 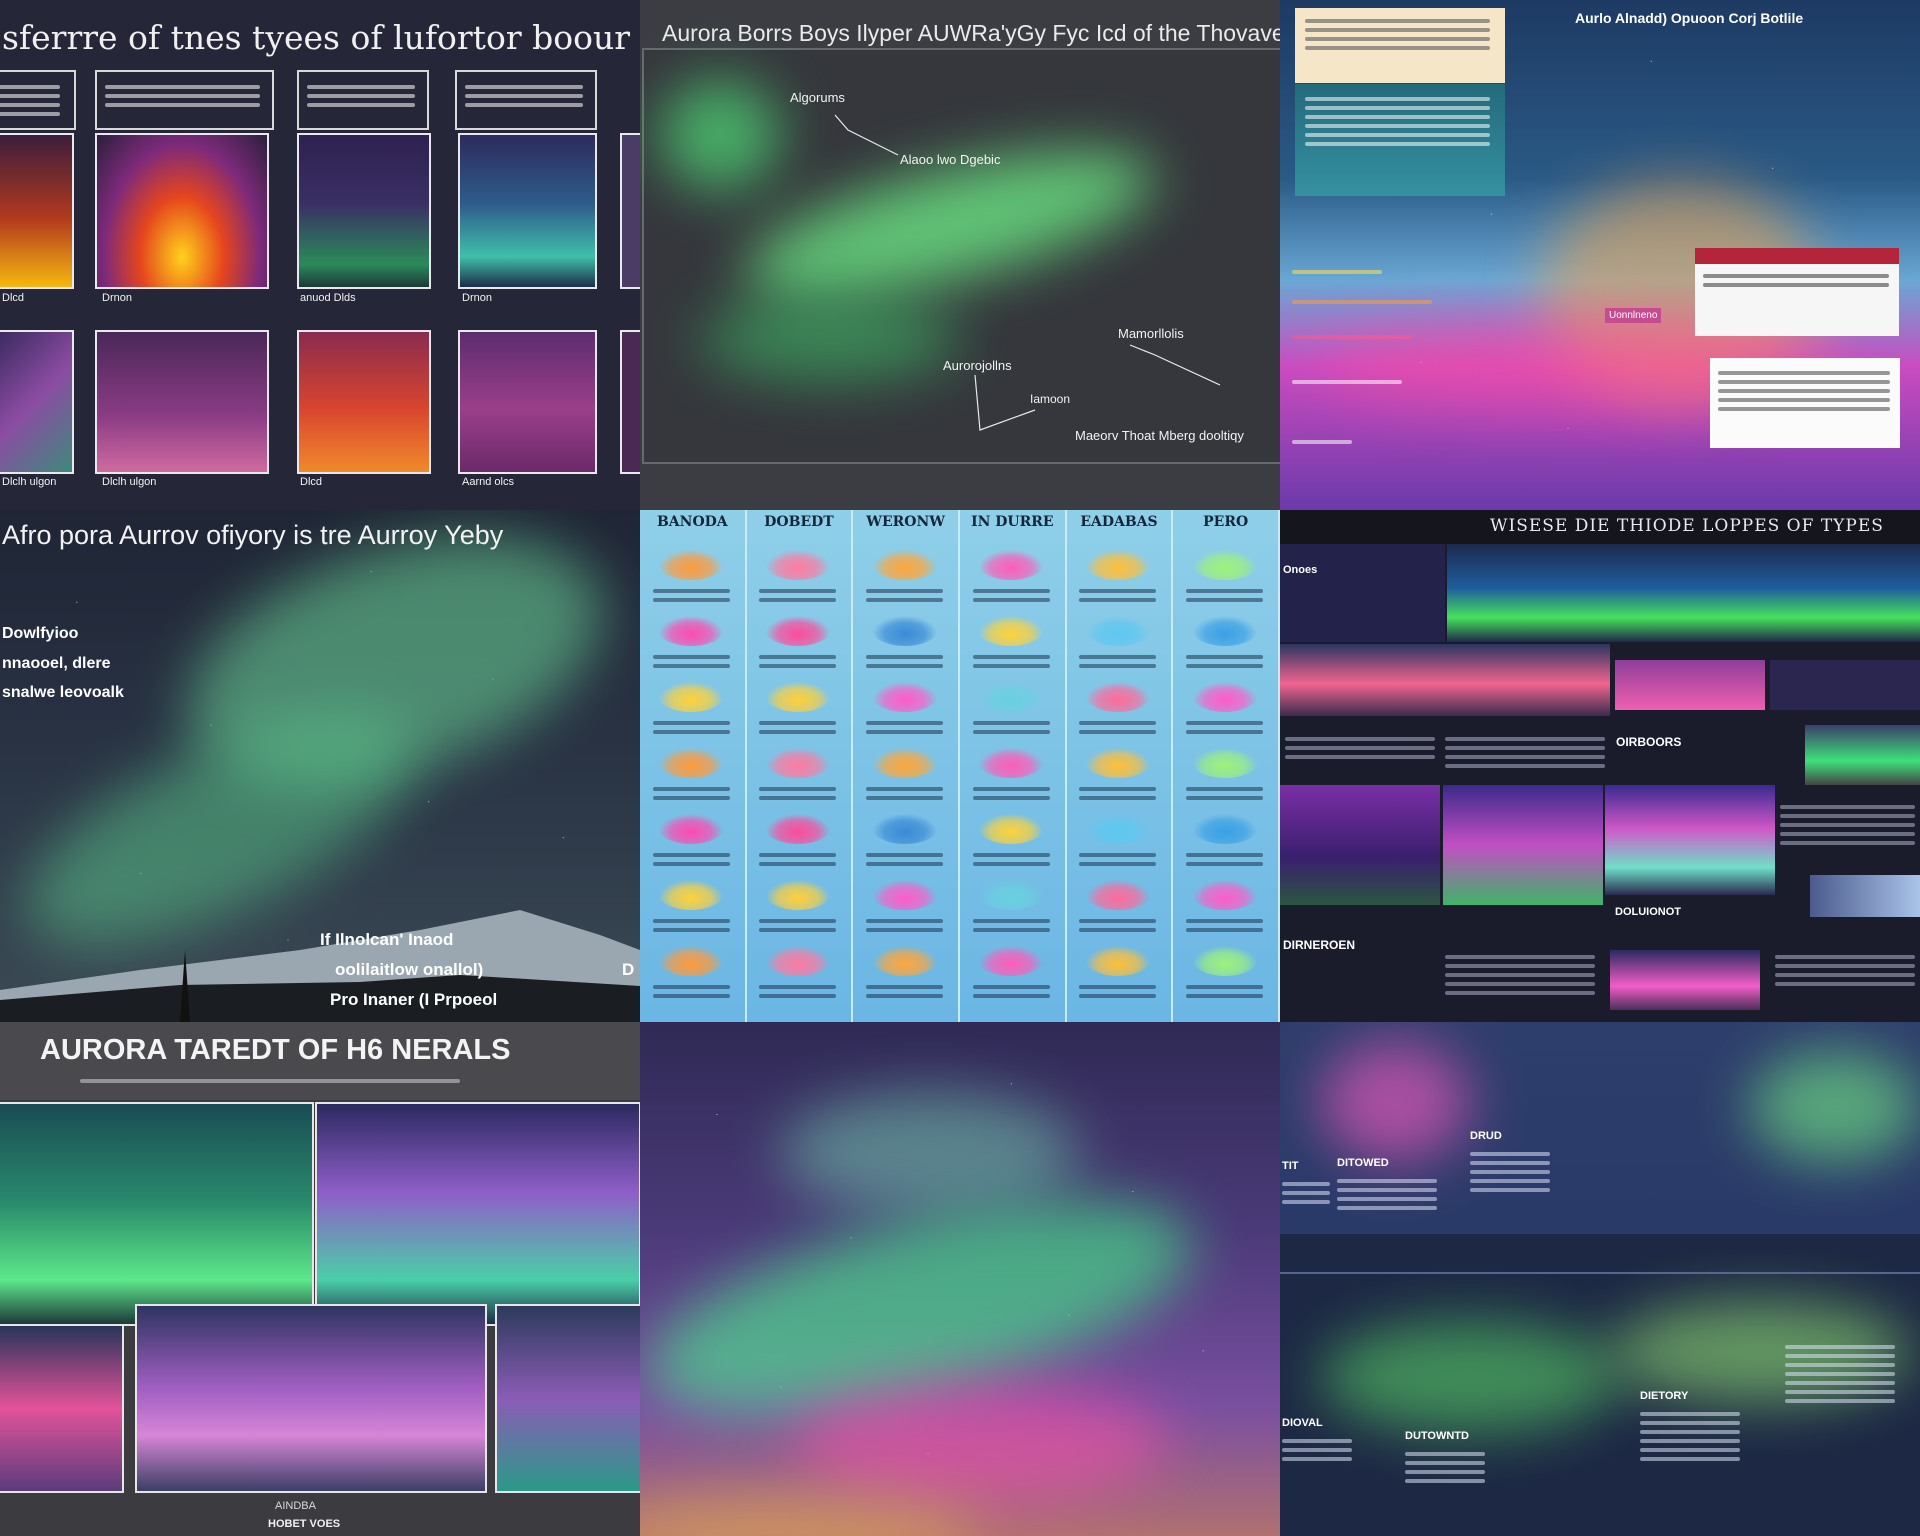 I want to click on tile-title: WISESE DIE THIODE LOPPES OF TYPES, so click(x=1687, y=526).